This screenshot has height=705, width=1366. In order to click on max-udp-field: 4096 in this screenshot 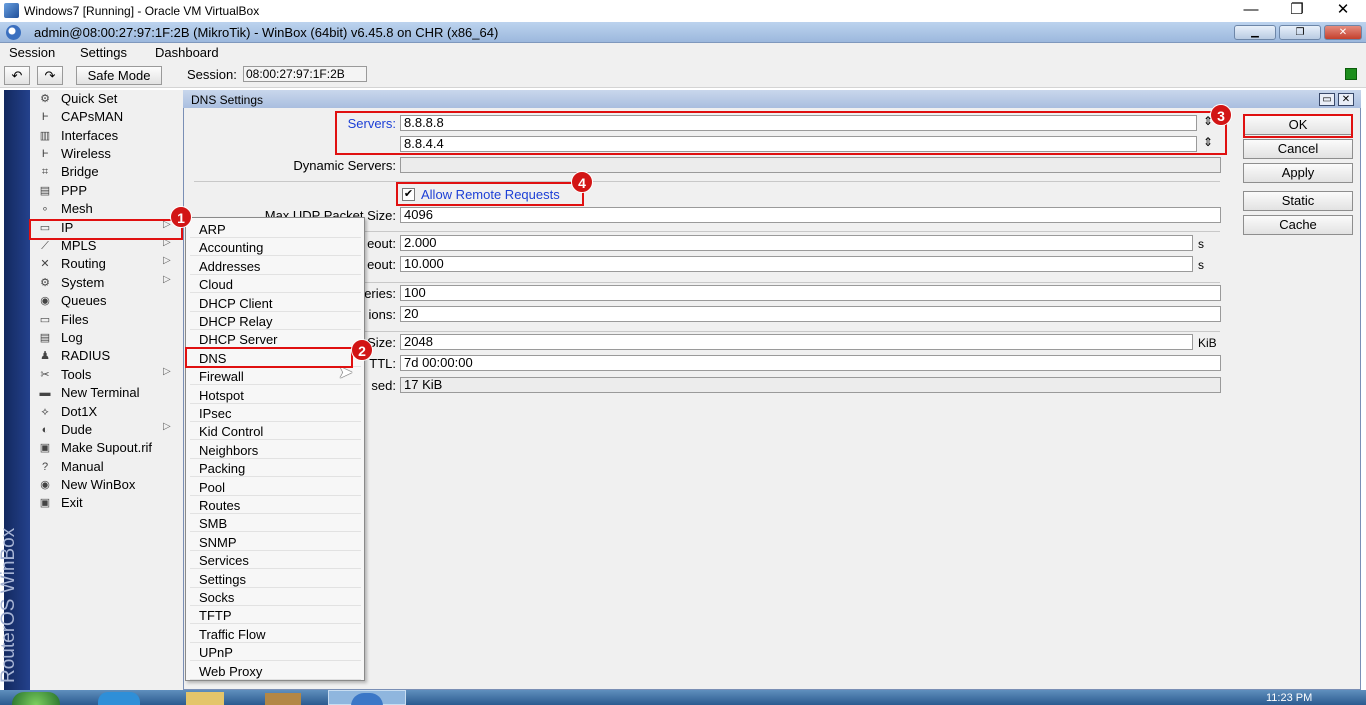, I will do `click(810, 215)`.